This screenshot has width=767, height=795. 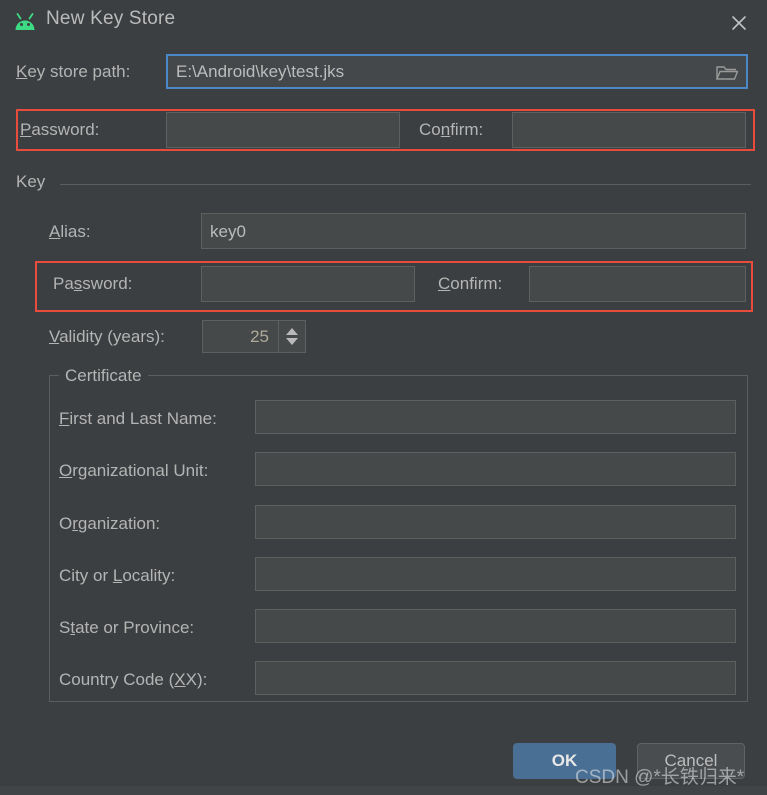 I want to click on key-password-input, so click(x=308, y=284).